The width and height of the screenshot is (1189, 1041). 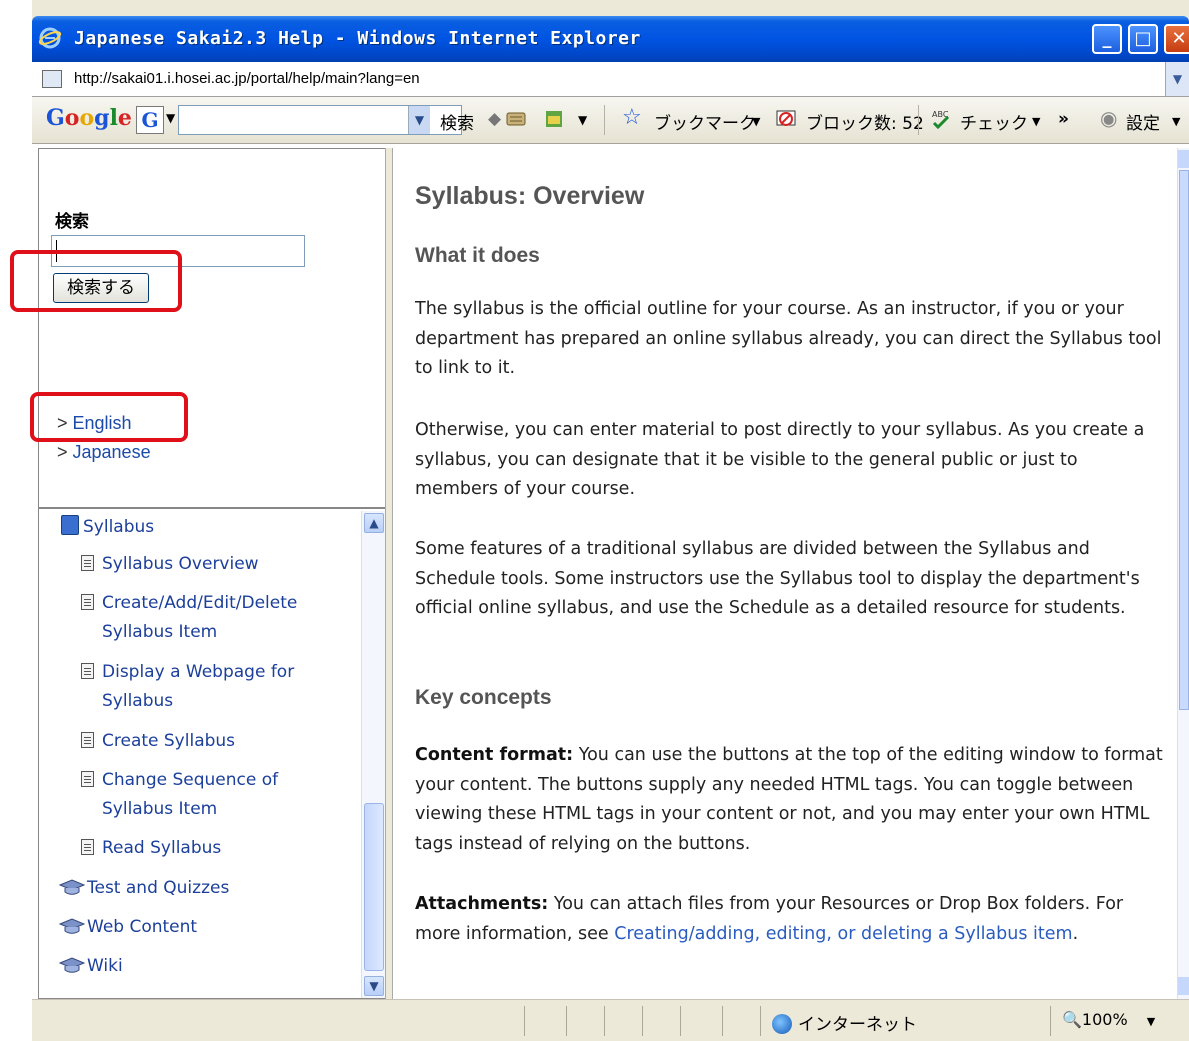 I want to click on section-heading-key-concepts: Key concepts, so click(x=483, y=697).